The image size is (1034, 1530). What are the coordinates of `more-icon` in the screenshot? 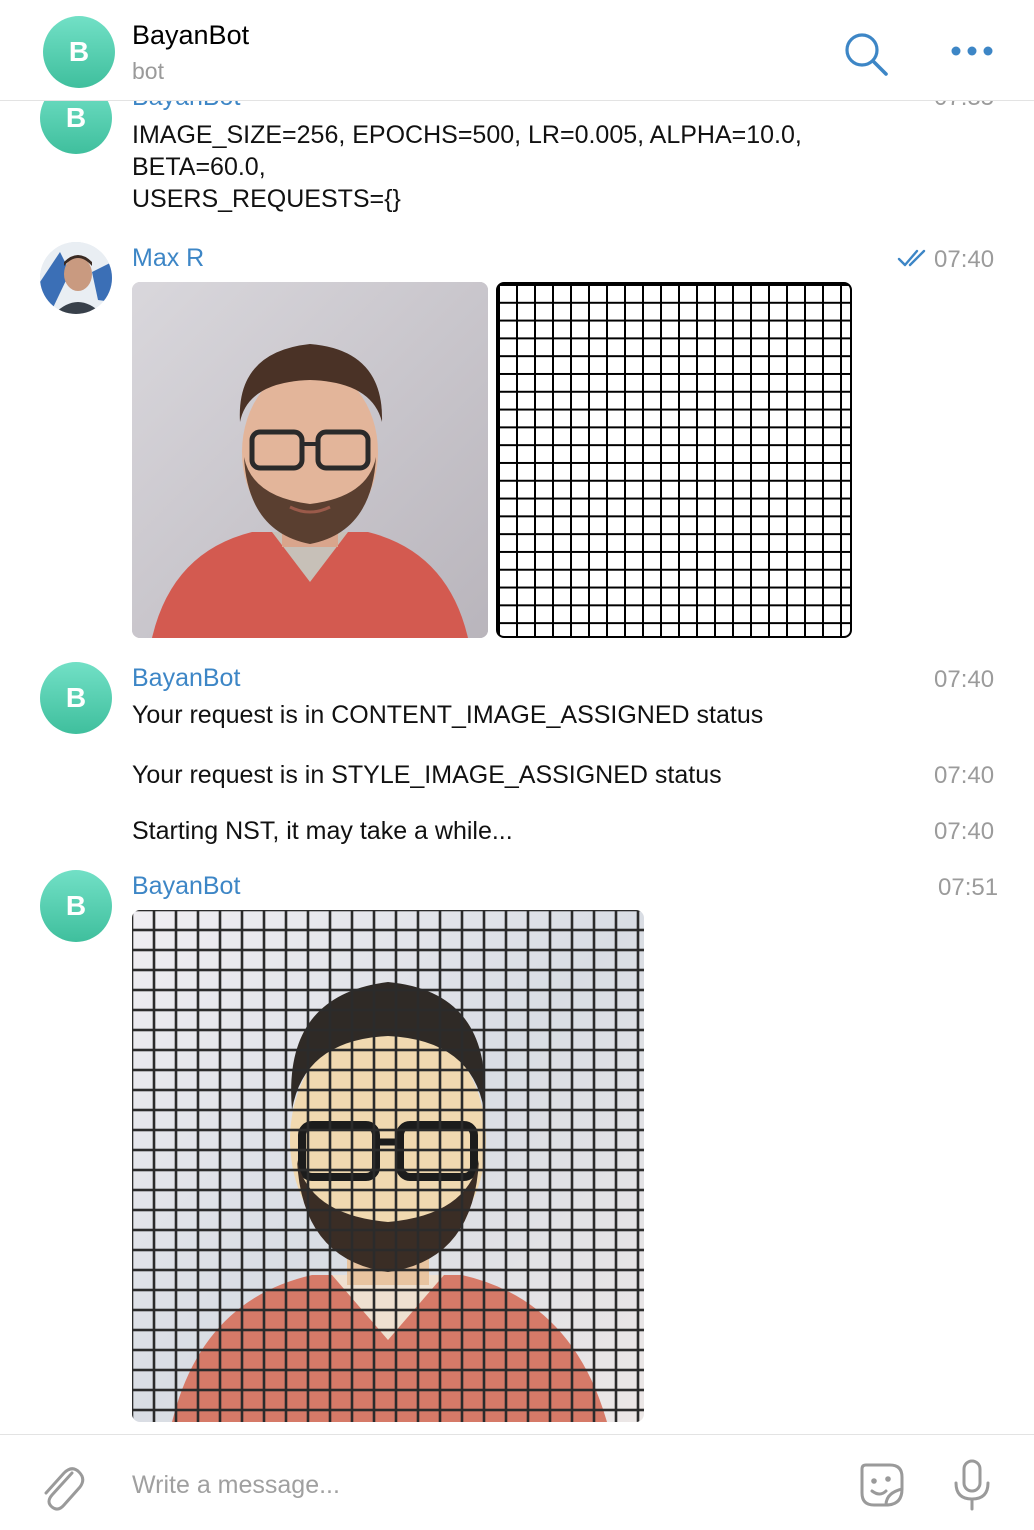 It's located at (972, 51).